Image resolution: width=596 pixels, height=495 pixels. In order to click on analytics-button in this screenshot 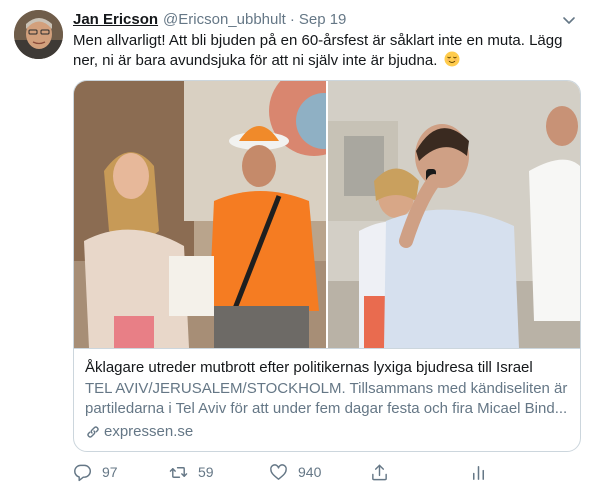, I will do `click(478, 472)`.